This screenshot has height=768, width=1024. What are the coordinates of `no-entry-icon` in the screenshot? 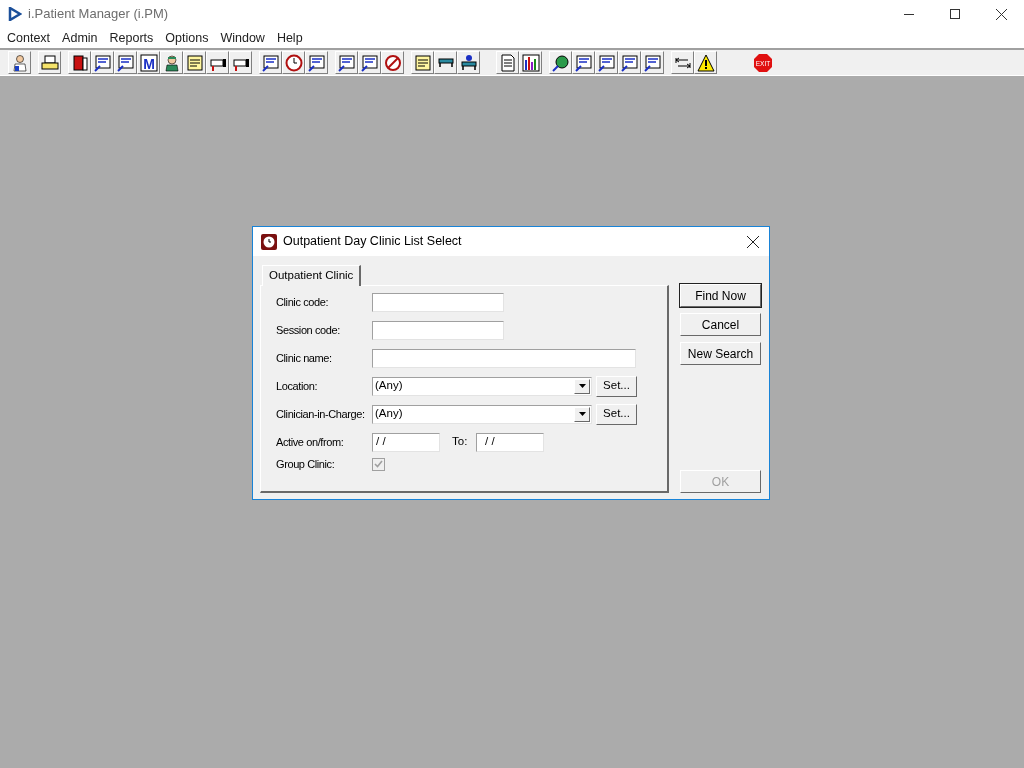 It's located at (392, 62).